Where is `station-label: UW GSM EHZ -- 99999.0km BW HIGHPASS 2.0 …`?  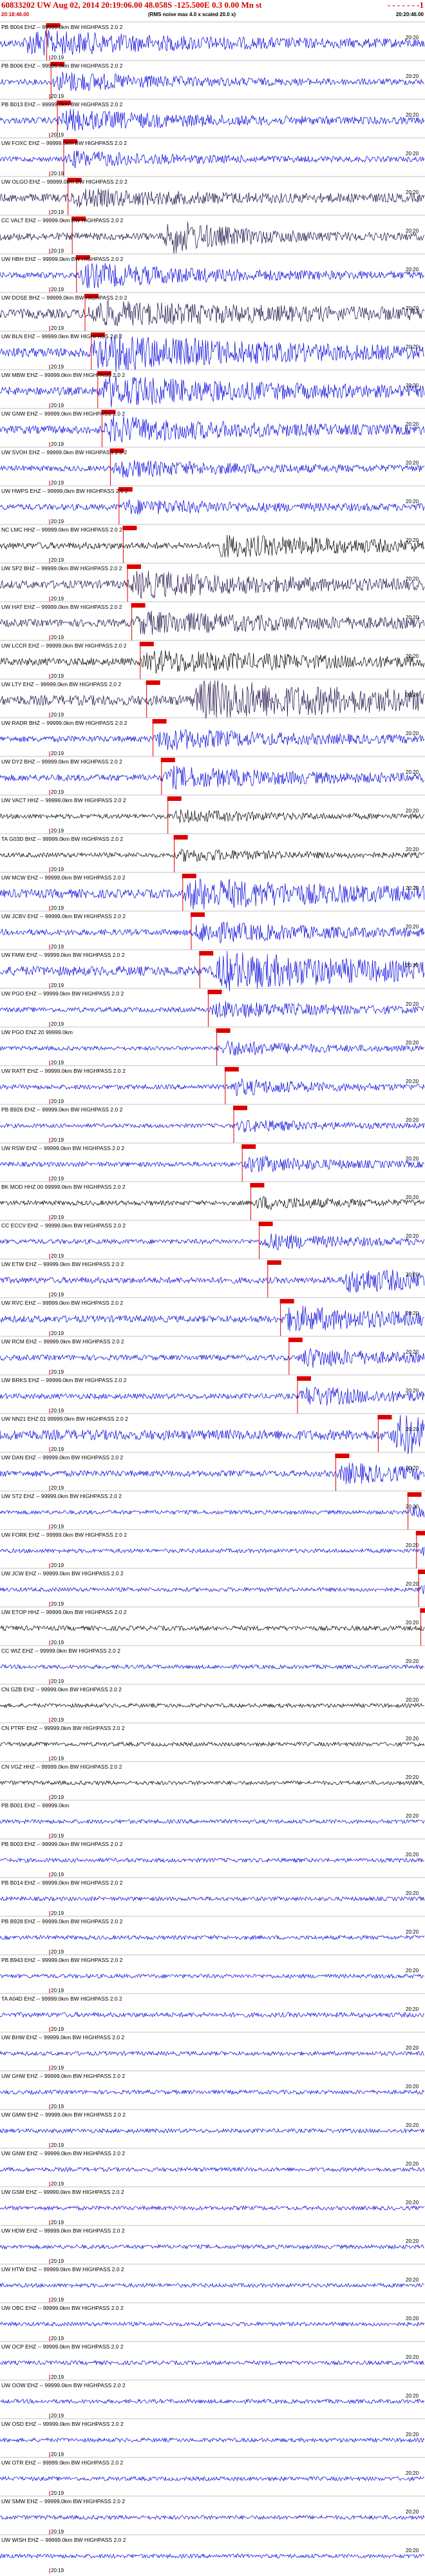
station-label: UW GSM EHZ -- 99999.0km BW HIGHPASS 2.0 … is located at coordinates (62, 2192).